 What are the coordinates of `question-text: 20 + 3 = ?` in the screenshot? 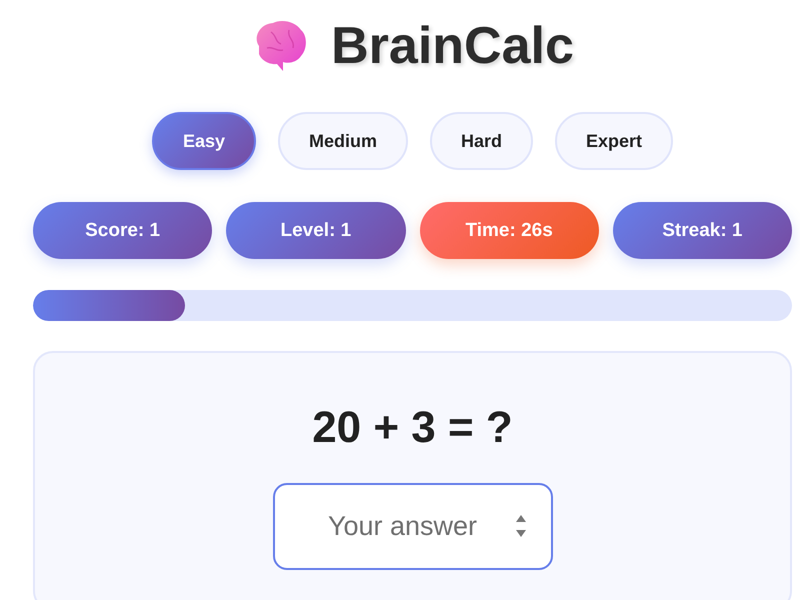 It's located at (412, 428).